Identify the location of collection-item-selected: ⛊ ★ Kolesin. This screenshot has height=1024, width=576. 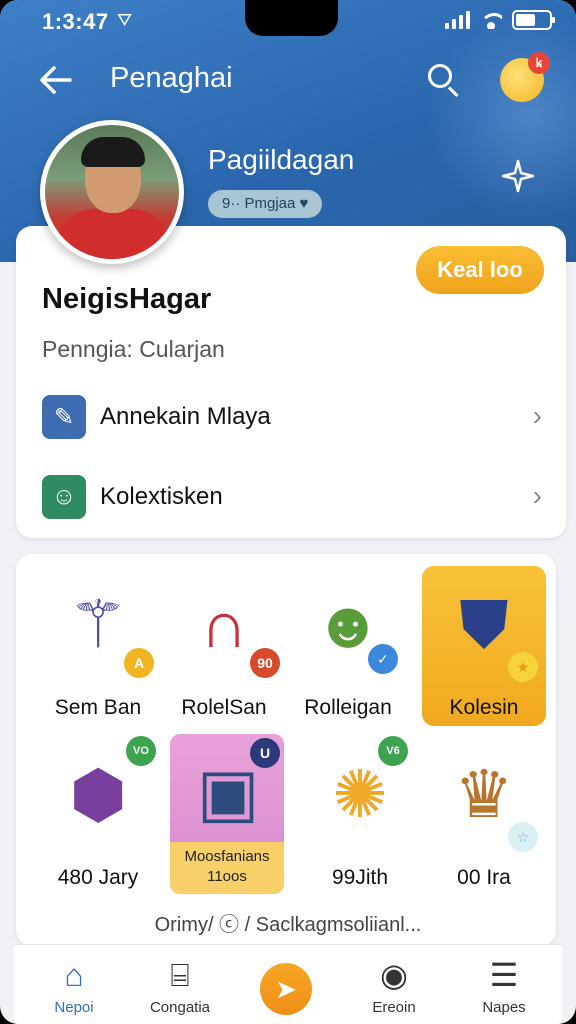
(484, 646).